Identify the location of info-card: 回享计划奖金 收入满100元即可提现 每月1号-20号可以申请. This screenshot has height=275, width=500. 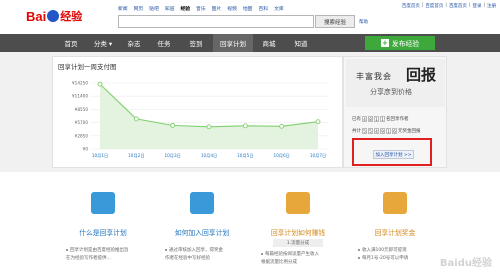
(395, 226).